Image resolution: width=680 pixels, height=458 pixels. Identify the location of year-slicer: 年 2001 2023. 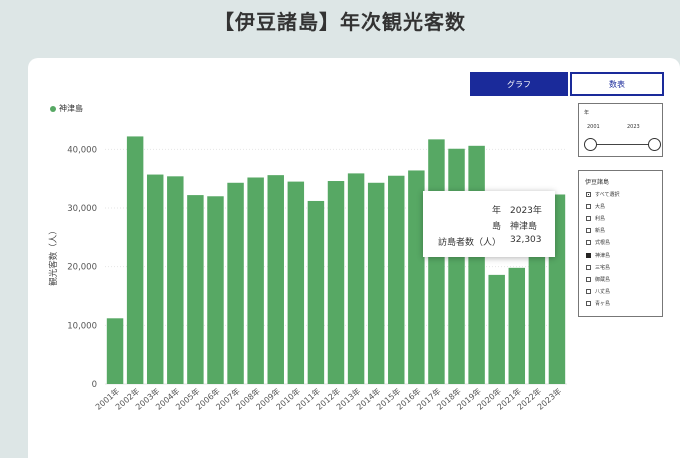
(620, 130).